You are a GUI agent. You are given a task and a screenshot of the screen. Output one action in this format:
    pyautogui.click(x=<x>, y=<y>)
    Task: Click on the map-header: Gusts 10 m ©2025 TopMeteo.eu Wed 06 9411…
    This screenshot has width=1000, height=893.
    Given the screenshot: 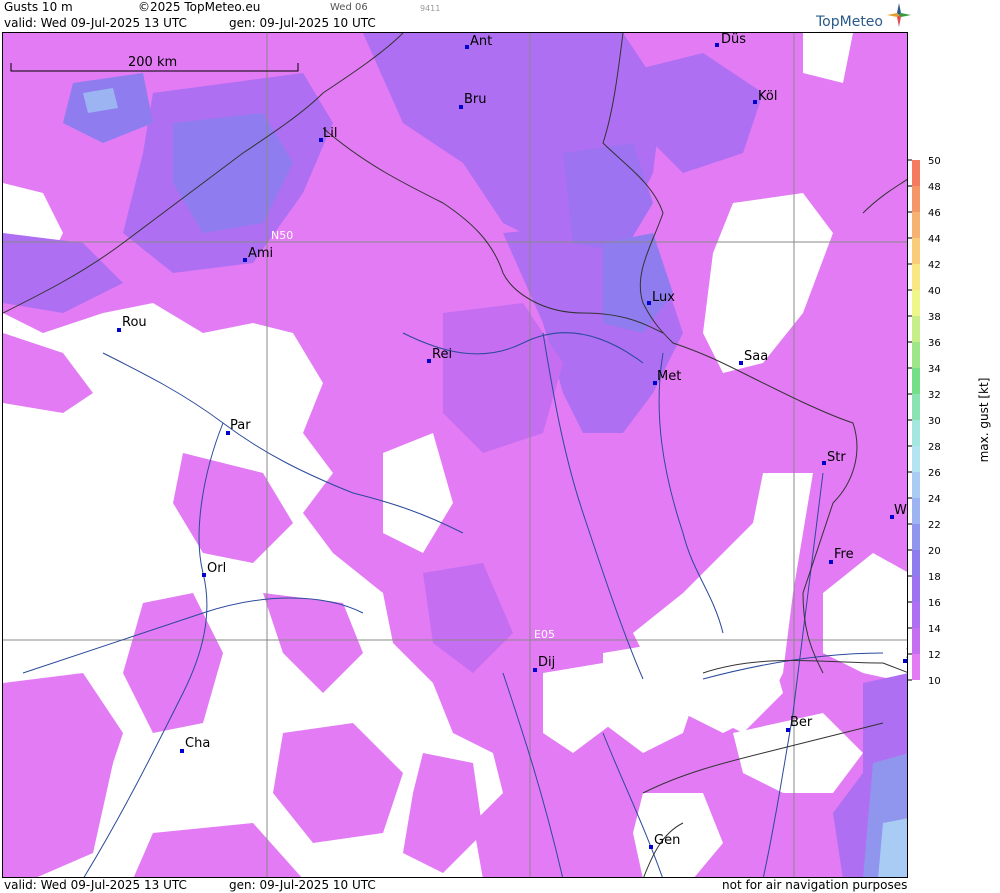 What is the action you would take?
    pyautogui.click(x=500, y=16)
    